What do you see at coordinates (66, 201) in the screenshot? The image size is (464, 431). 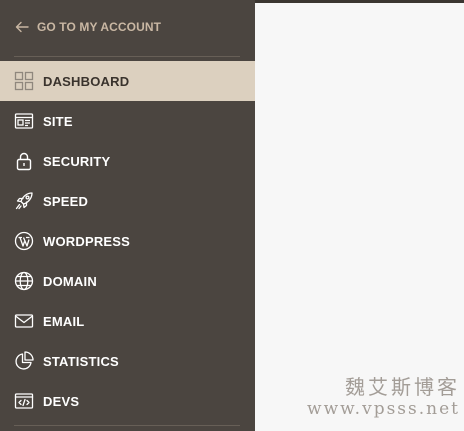 I see `sidebar-item-label: SPEED` at bounding box center [66, 201].